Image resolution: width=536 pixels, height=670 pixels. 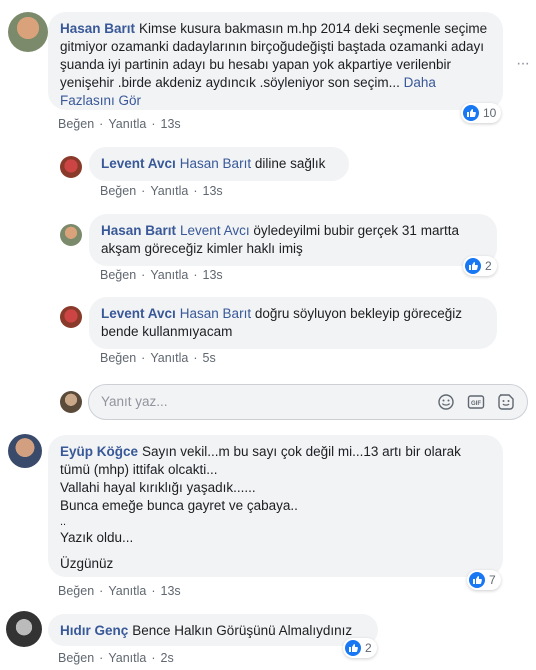 I want to click on comment-text: Üzgünüz, so click(x=87, y=563).